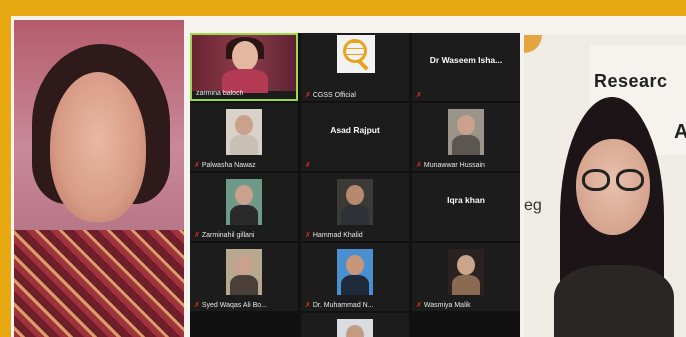 The image size is (686, 337). I want to click on participant-name: zarmina baloch, so click(219, 93).